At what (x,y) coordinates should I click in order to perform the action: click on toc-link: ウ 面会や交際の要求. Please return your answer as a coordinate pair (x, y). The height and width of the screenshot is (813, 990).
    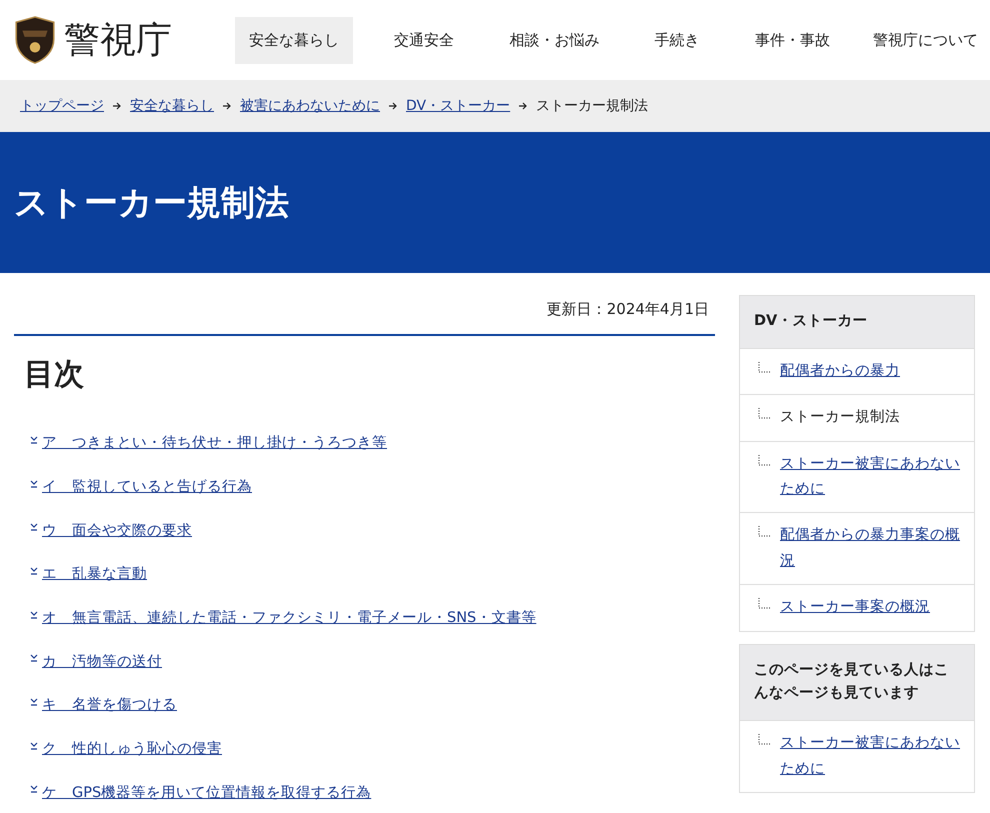
    Looking at the image, I should click on (117, 530).